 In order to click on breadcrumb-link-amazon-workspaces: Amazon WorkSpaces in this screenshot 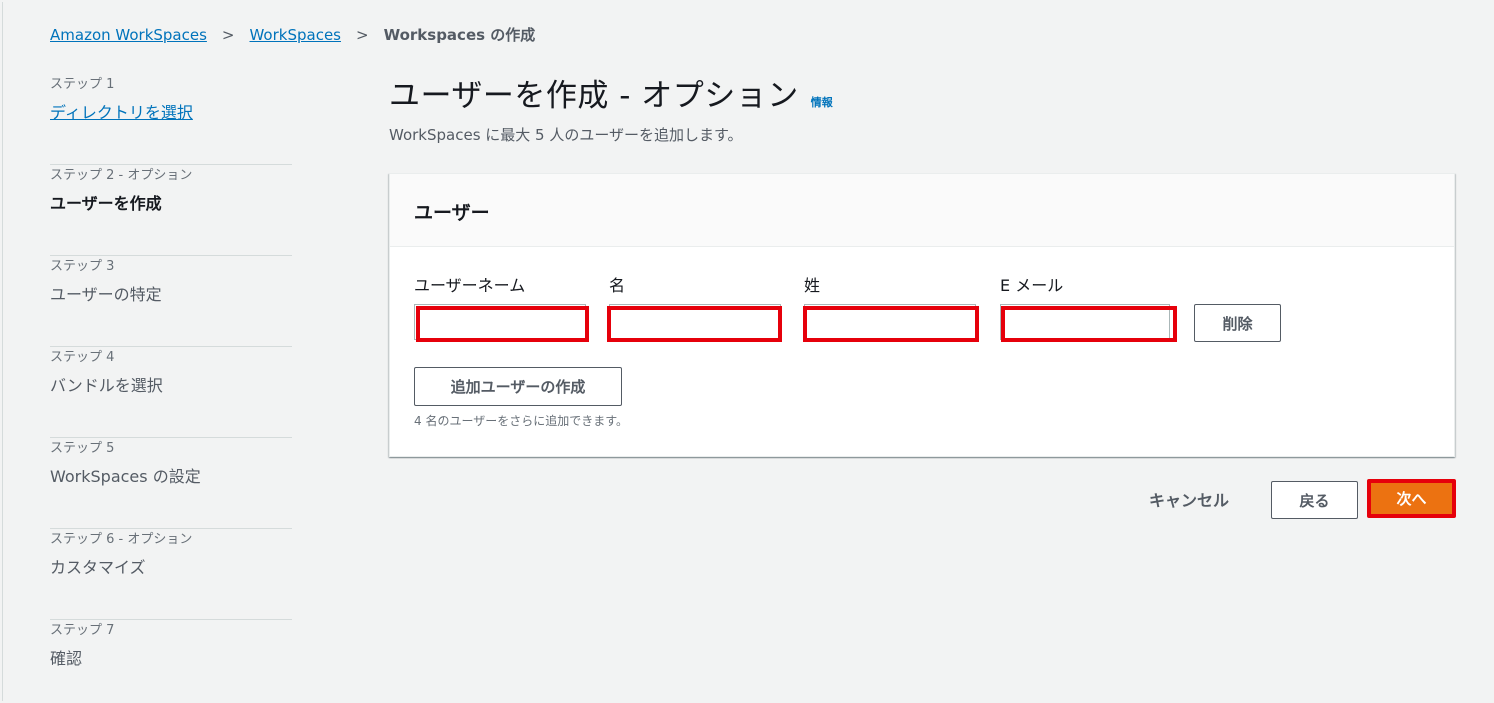, I will do `click(128, 35)`.